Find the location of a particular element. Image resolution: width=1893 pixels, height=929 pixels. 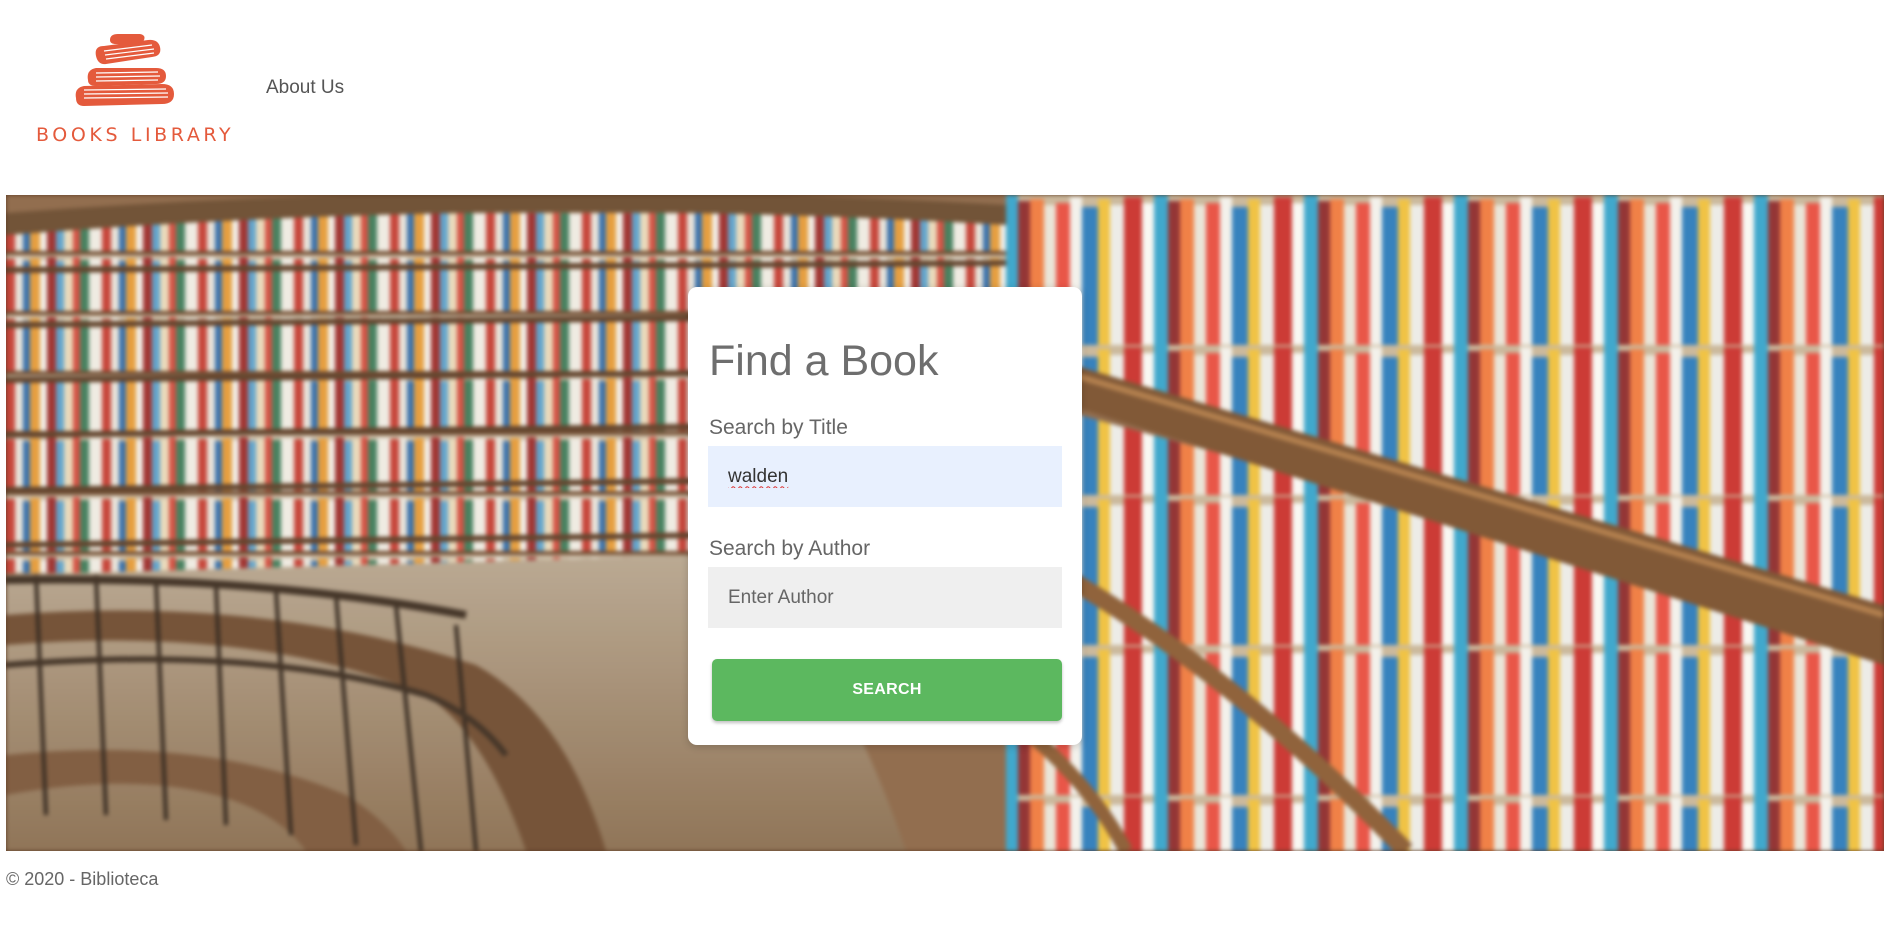

nav-about-us-link: About Us is located at coordinates (305, 88).